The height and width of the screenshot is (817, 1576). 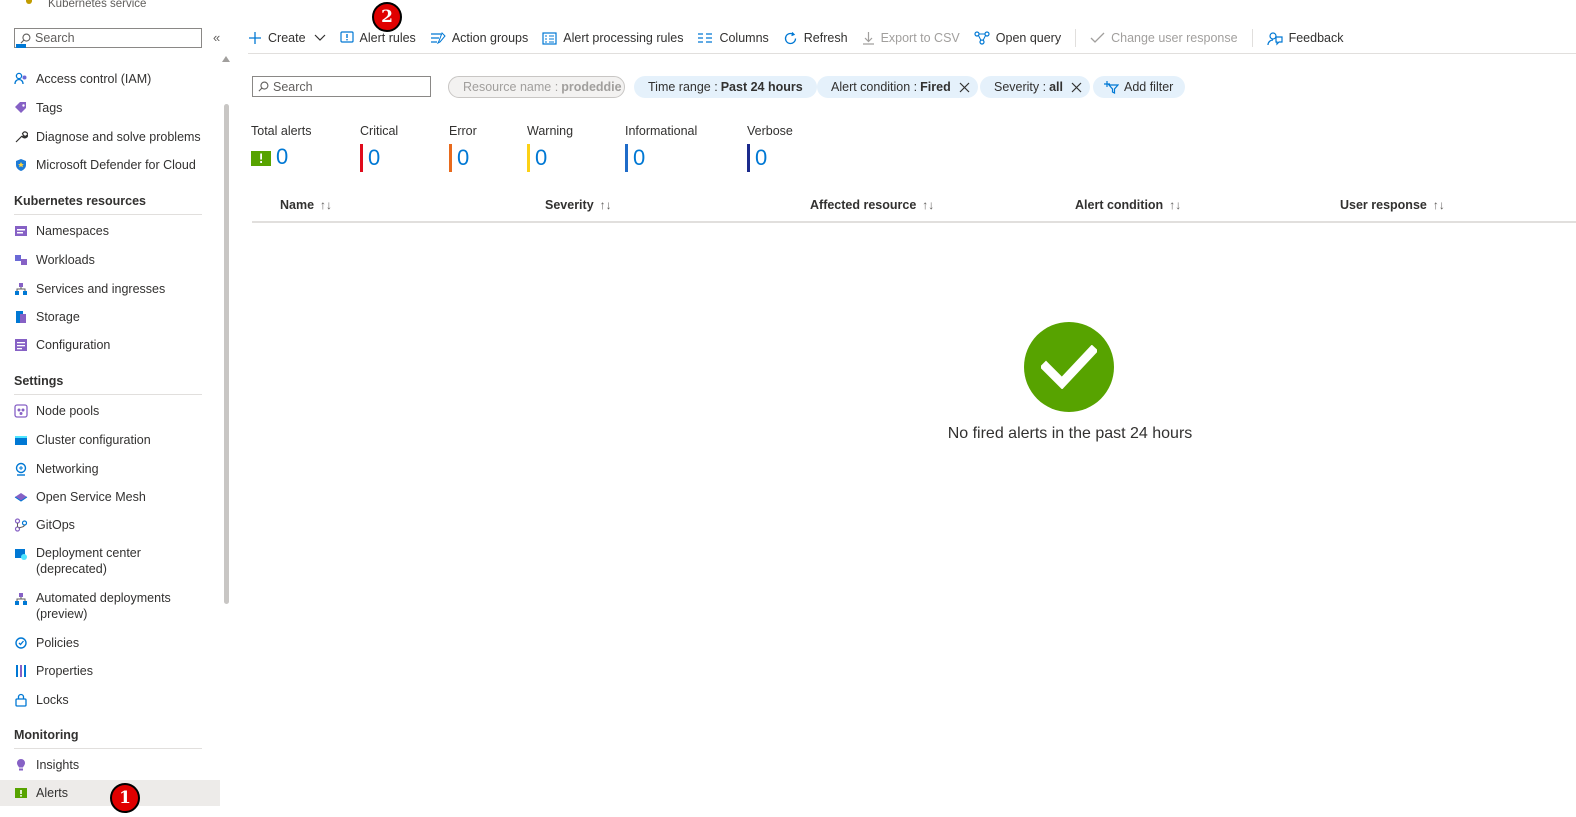 What do you see at coordinates (125, 798) in the screenshot?
I see `annotation-marker-1: 1` at bounding box center [125, 798].